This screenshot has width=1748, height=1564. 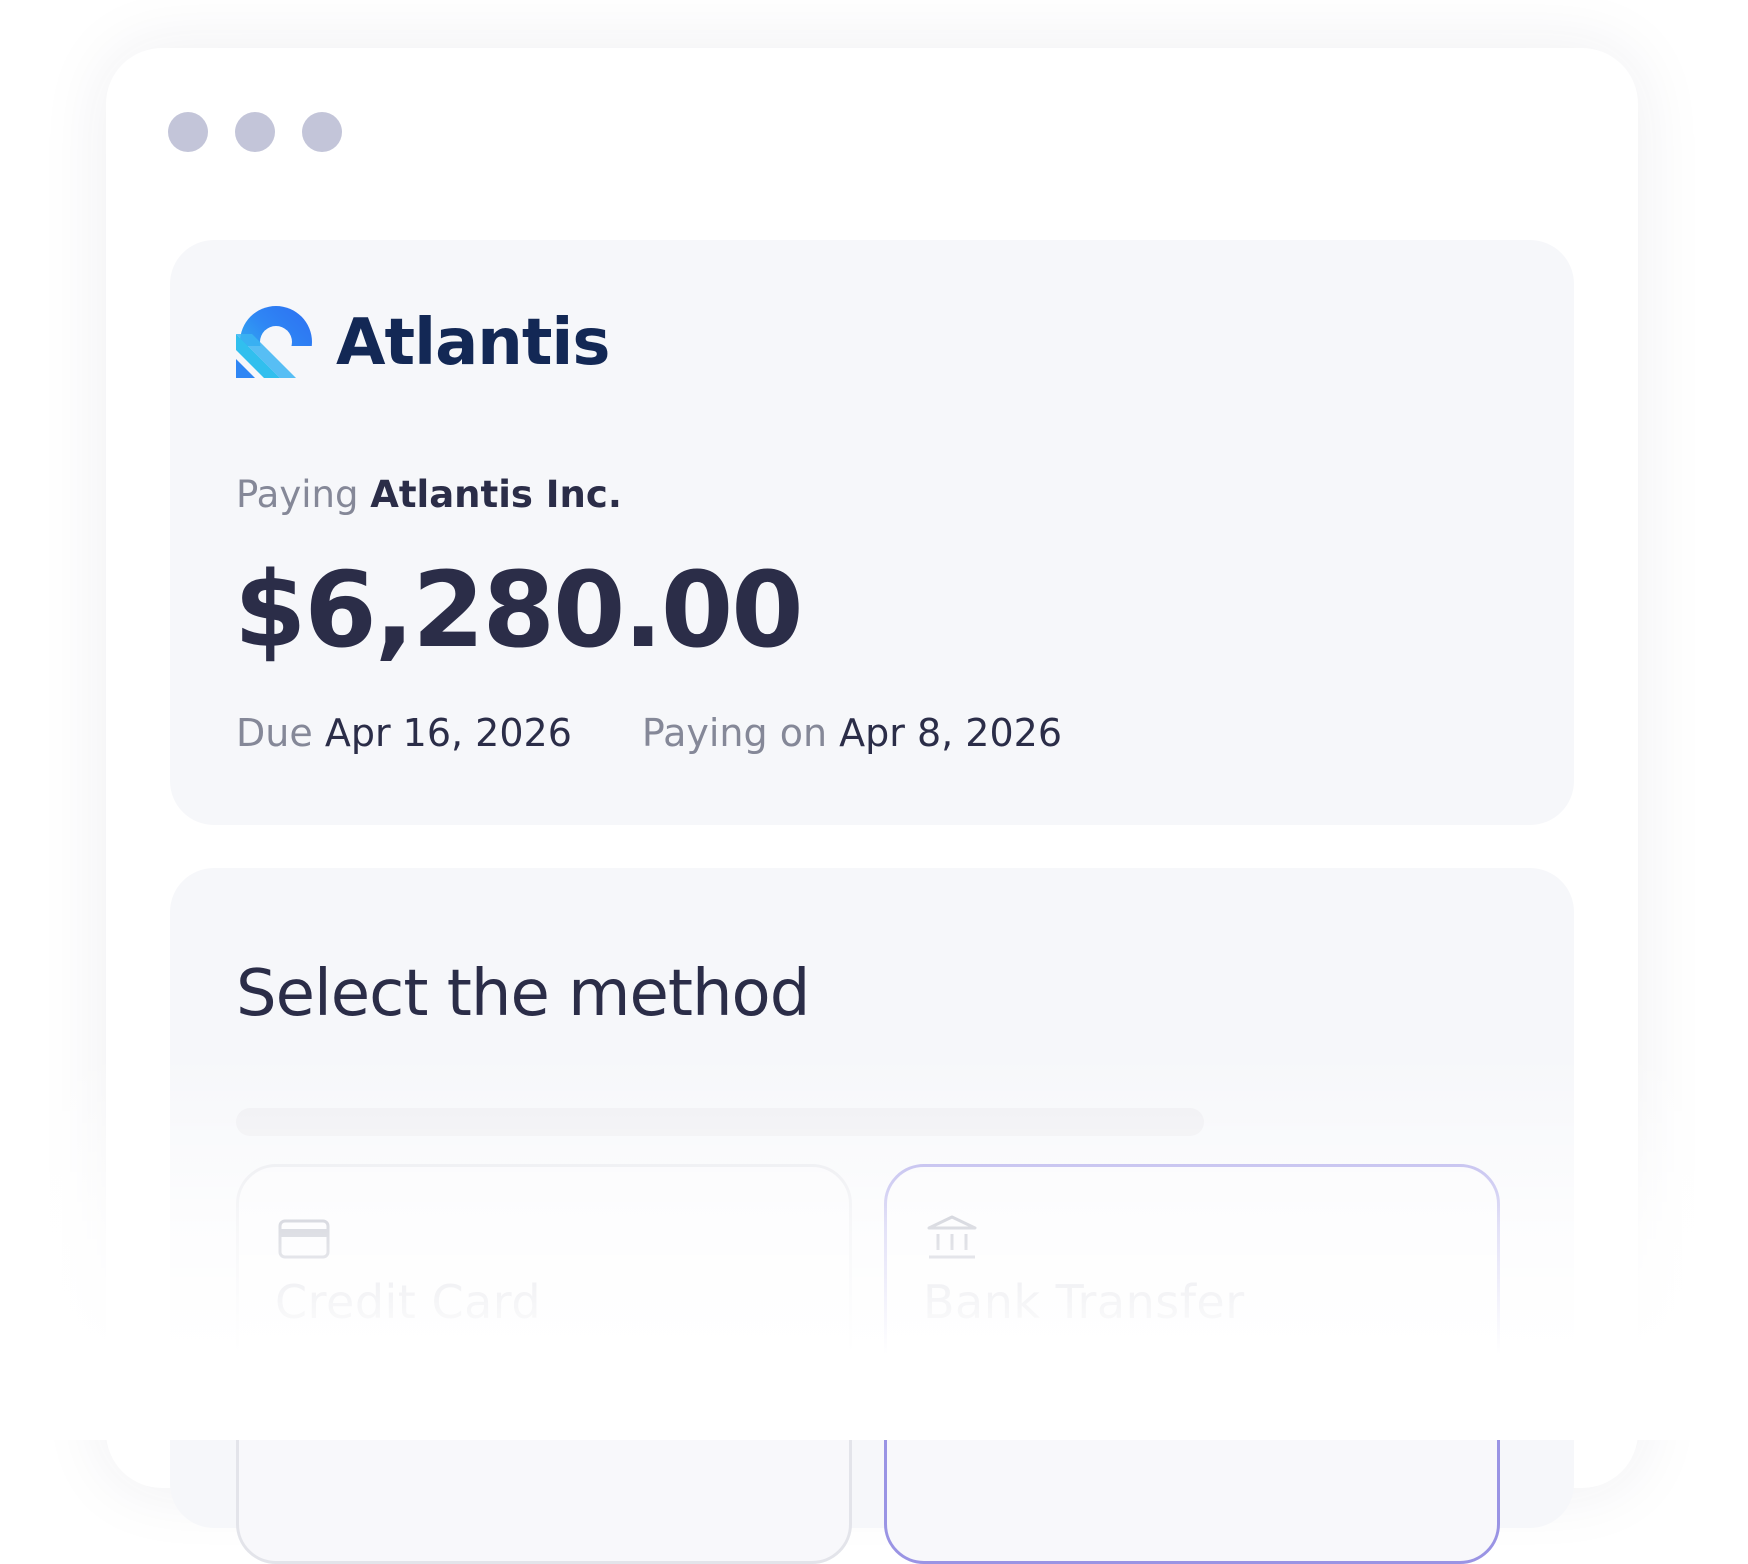 What do you see at coordinates (951, 733) in the screenshot?
I see `paying-on-date: Apr 8, 2026` at bounding box center [951, 733].